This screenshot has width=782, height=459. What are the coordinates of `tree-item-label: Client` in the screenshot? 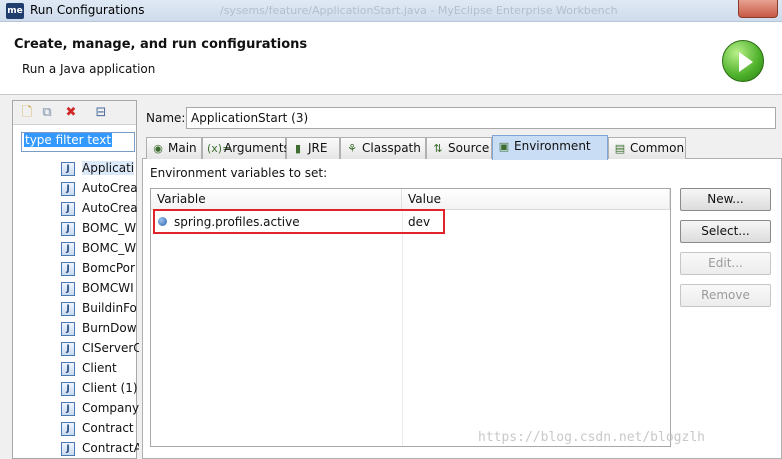 It's located at (99, 368).